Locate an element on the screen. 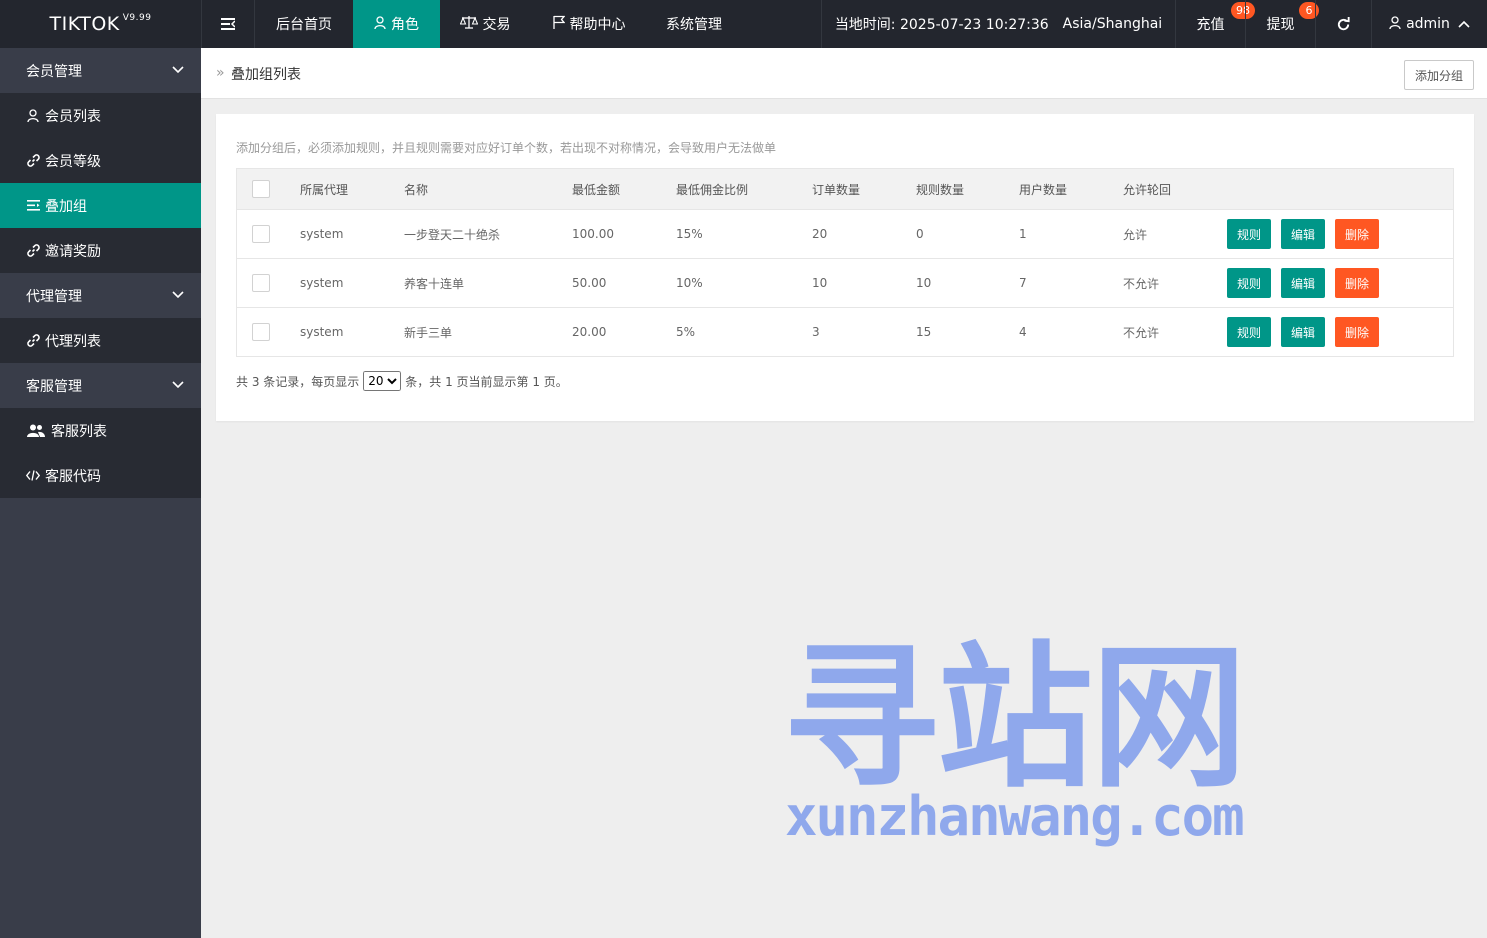  recharge-label: 充值 is located at coordinates (1210, 25).